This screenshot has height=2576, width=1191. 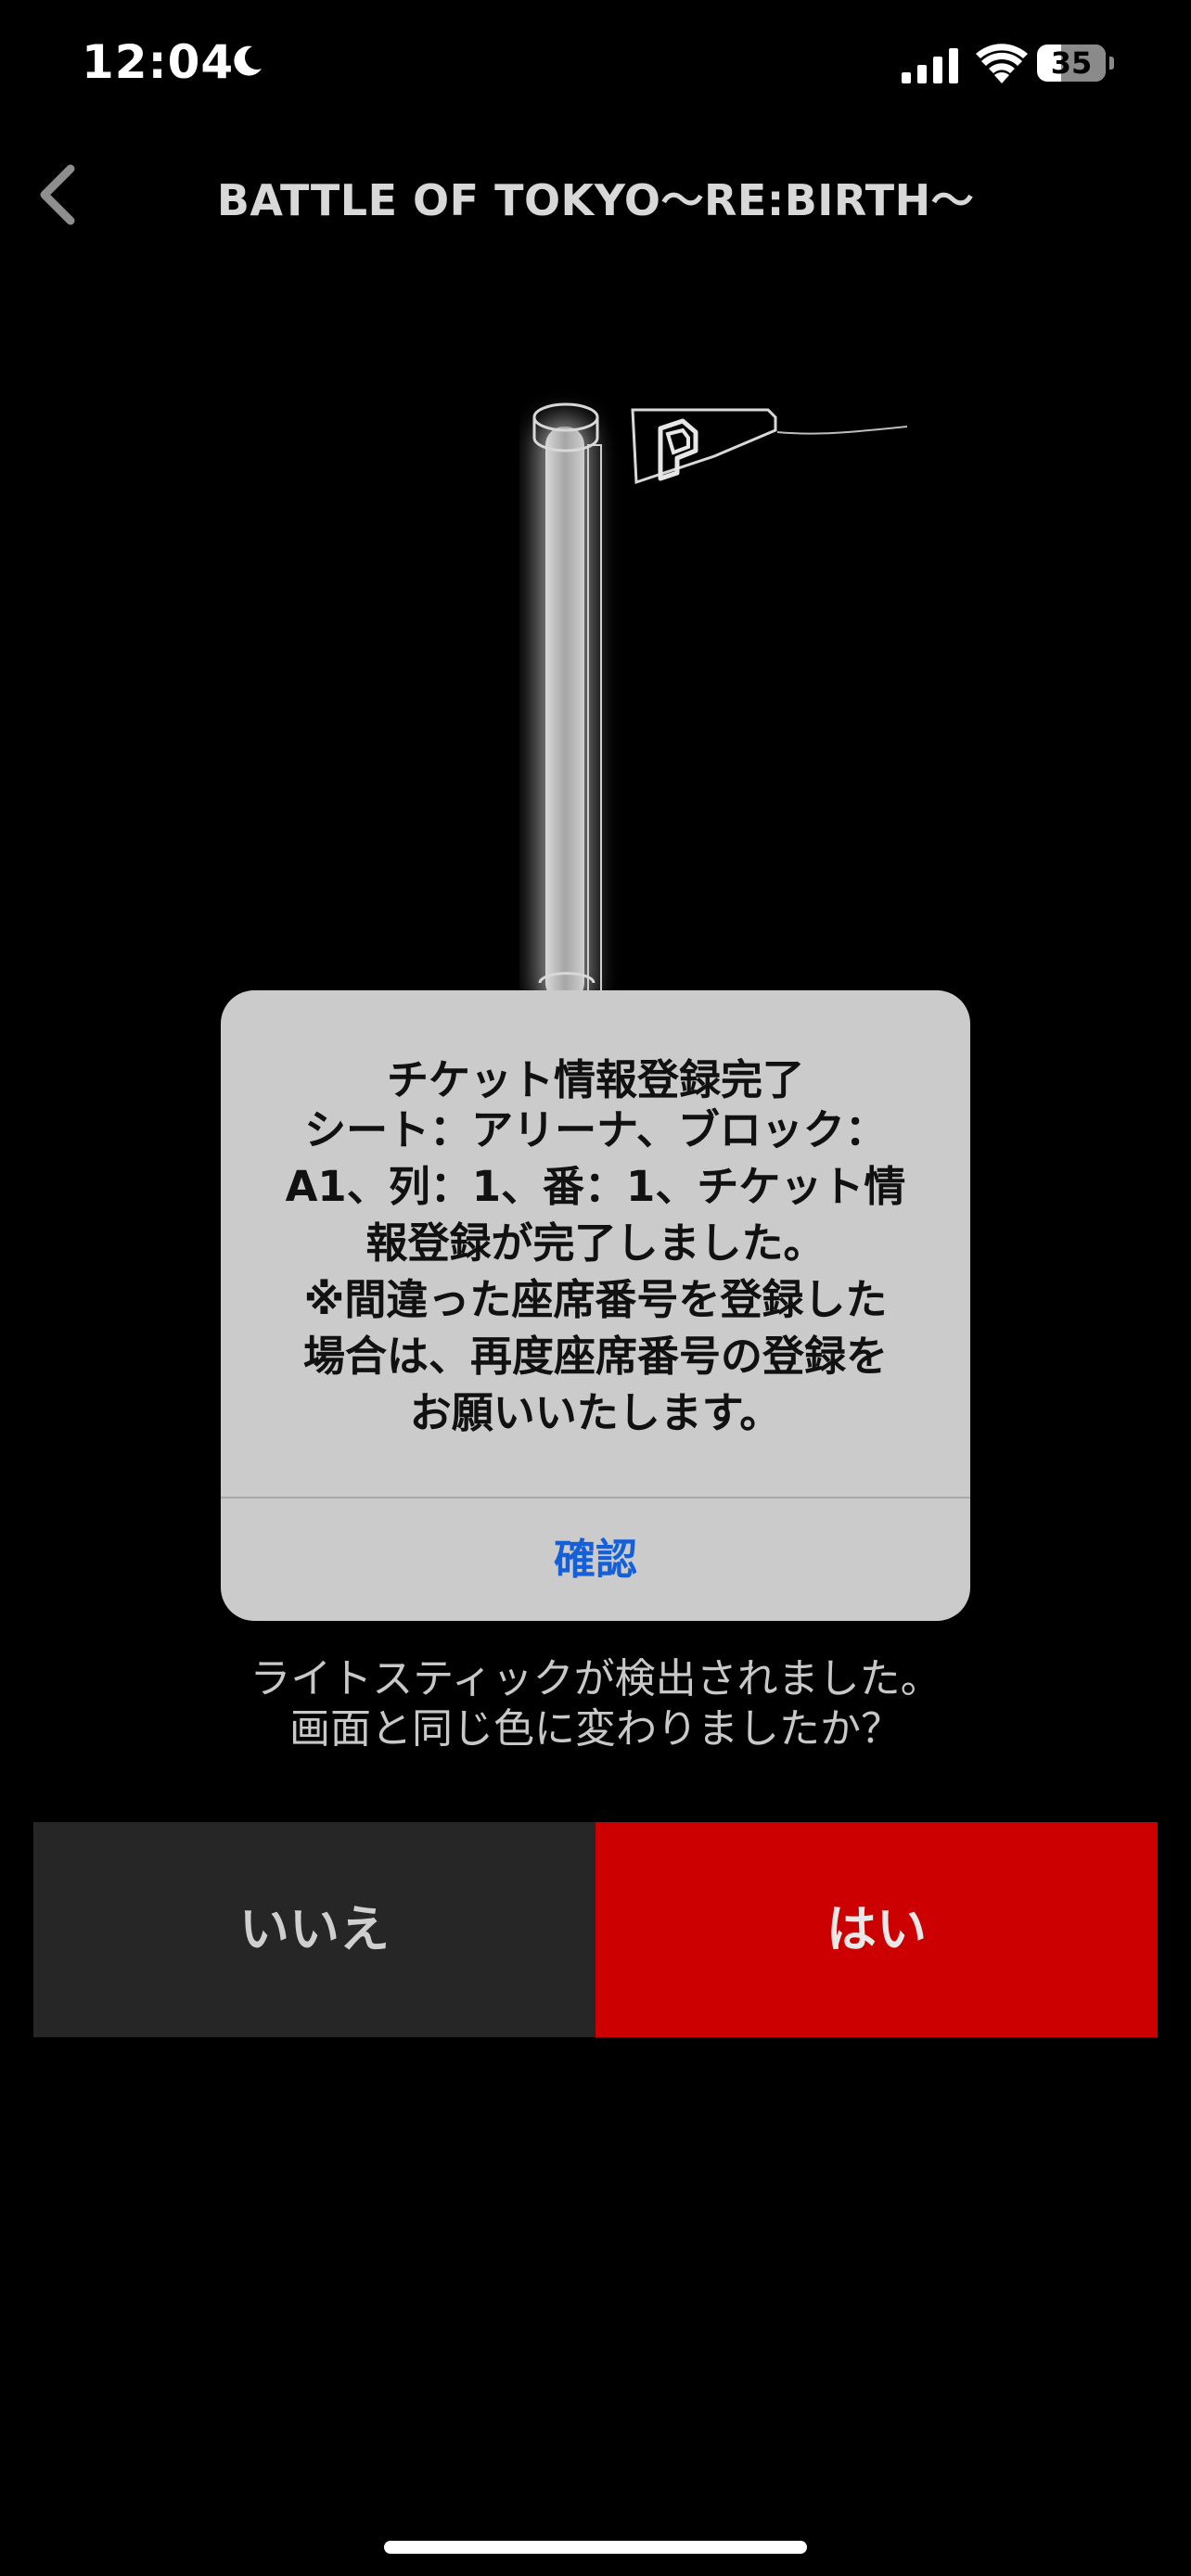 I want to click on yes-button: はい, so click(x=877, y=1929).